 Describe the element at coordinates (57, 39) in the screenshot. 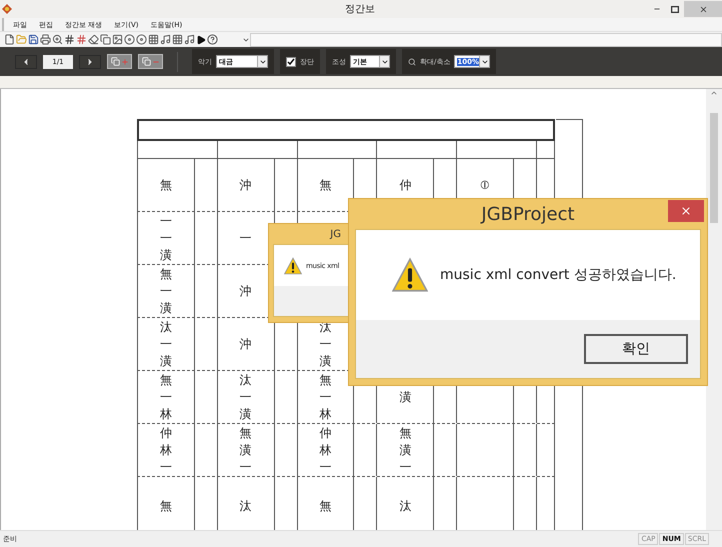

I see `zoom-icon` at that location.